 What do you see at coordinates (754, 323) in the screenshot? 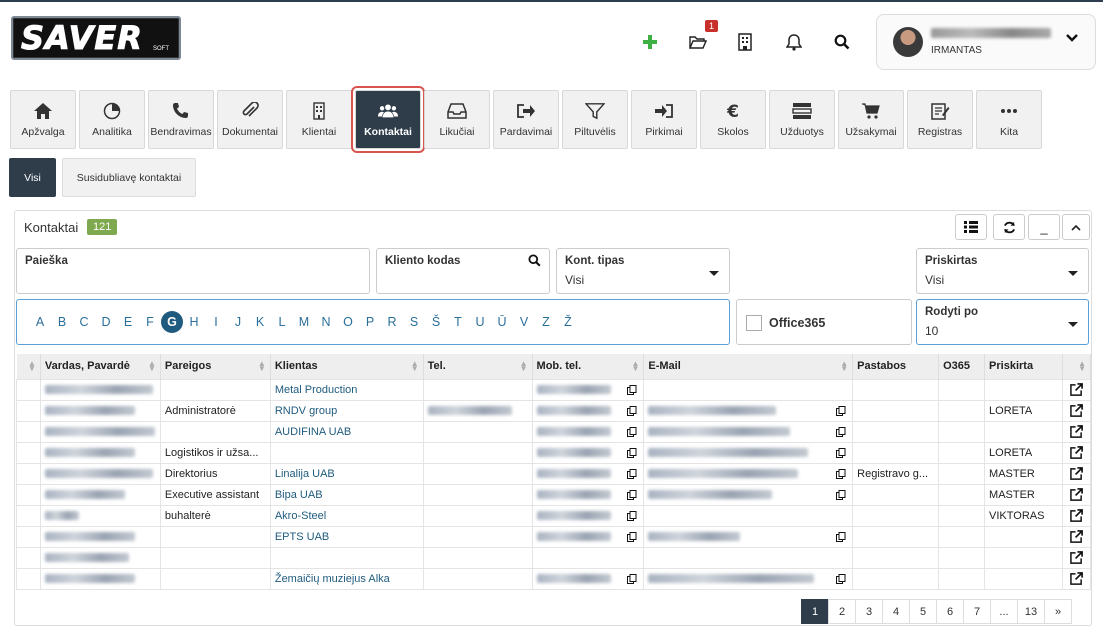
I see `office365-checkbox` at bounding box center [754, 323].